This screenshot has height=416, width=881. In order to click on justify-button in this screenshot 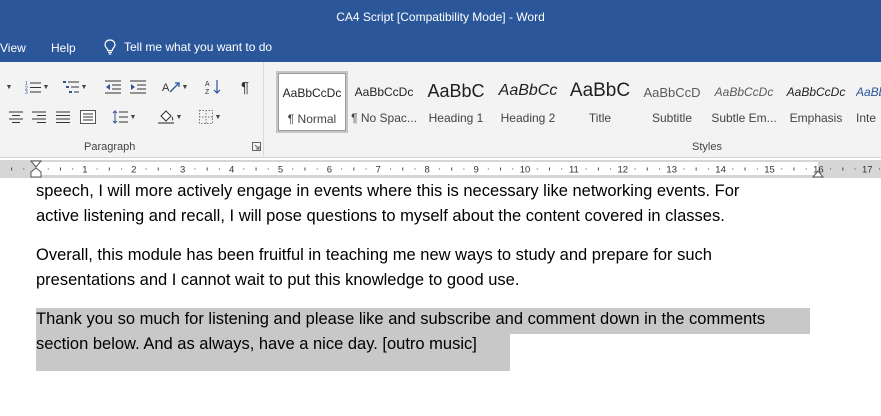, I will do `click(63, 117)`.